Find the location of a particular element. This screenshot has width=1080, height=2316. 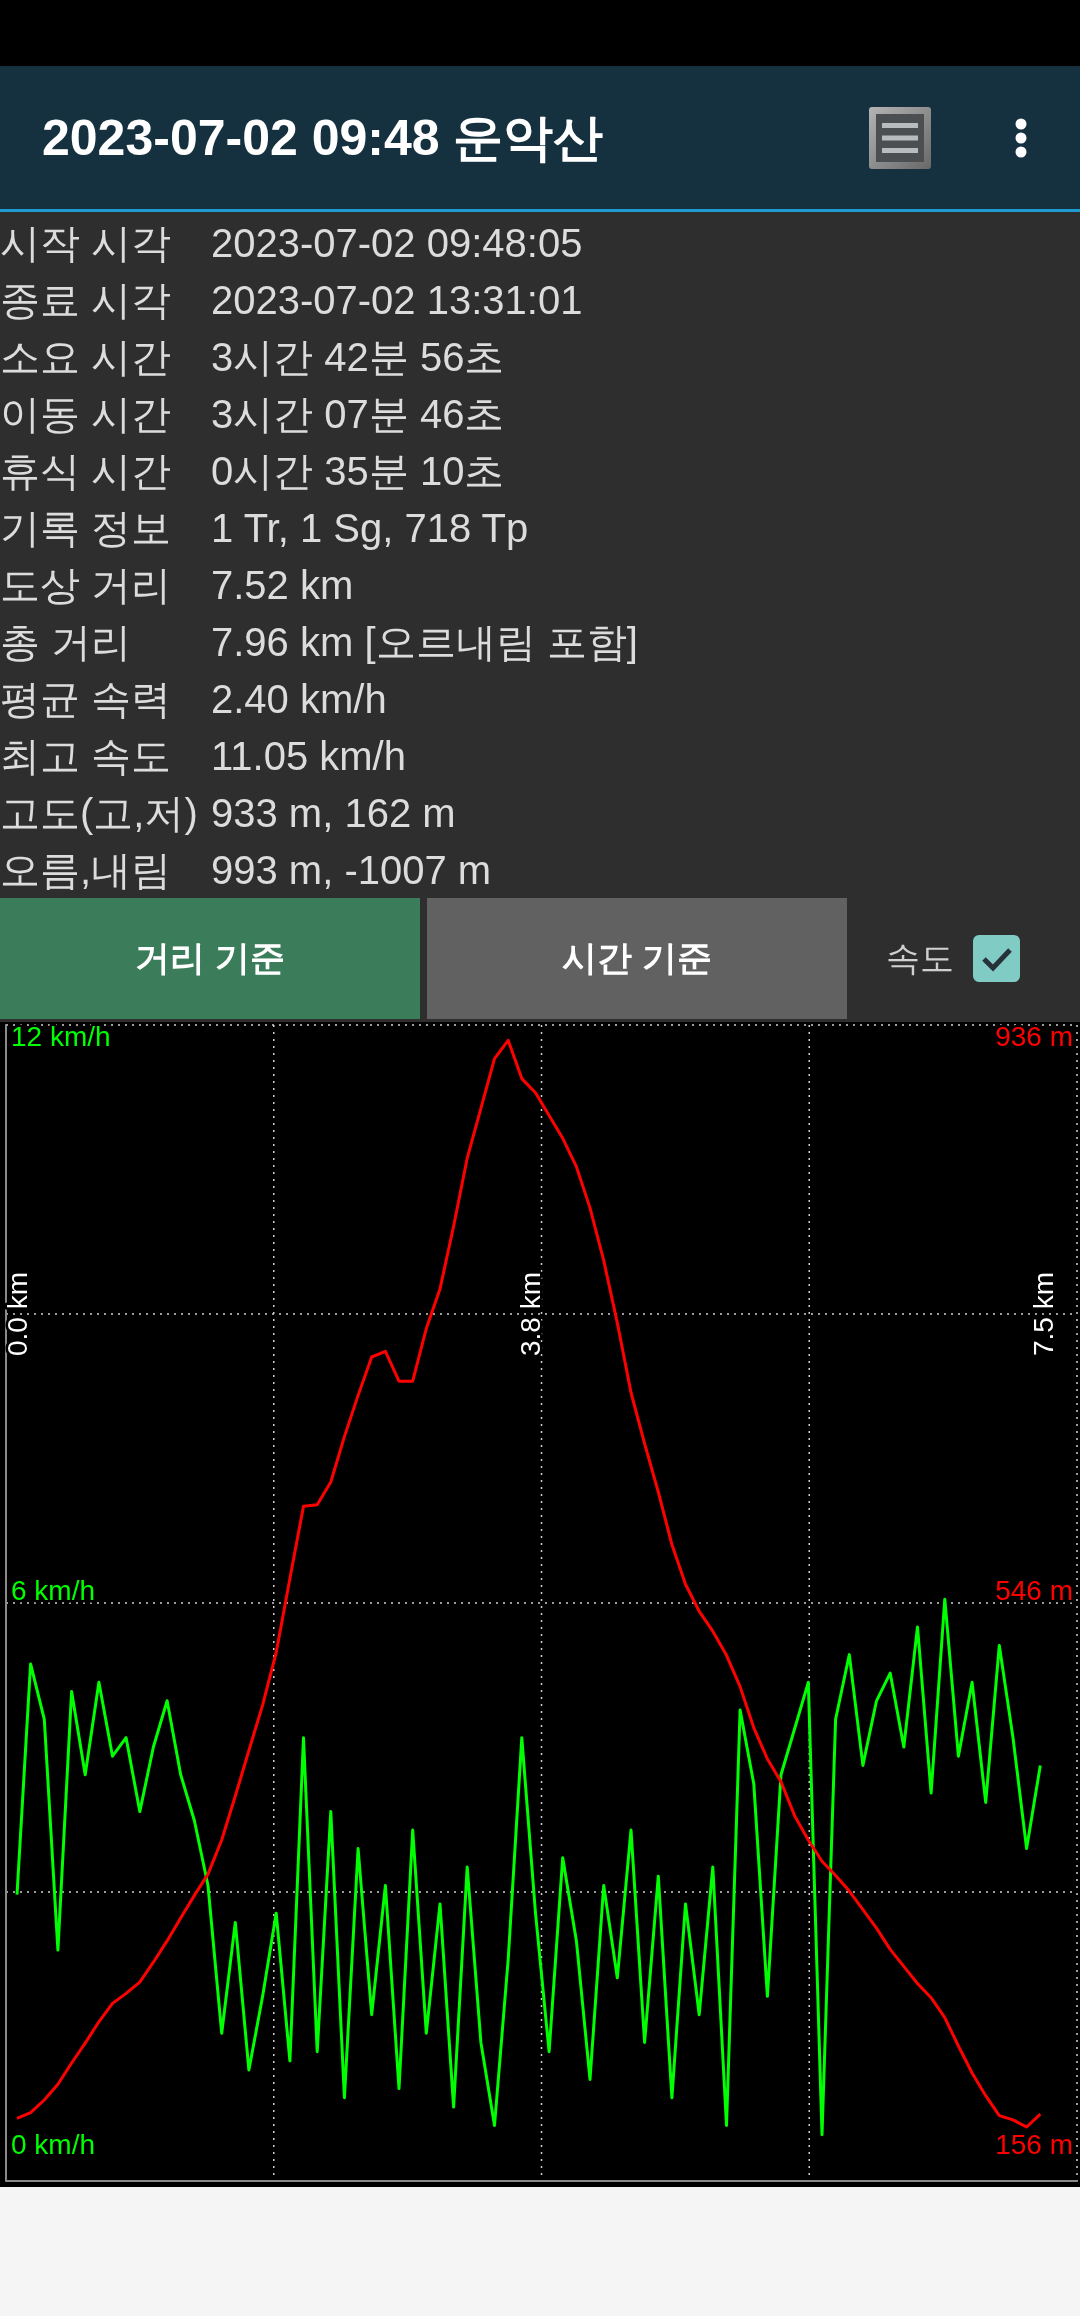

stat-label: 소요 시간 is located at coordinates (86, 356).